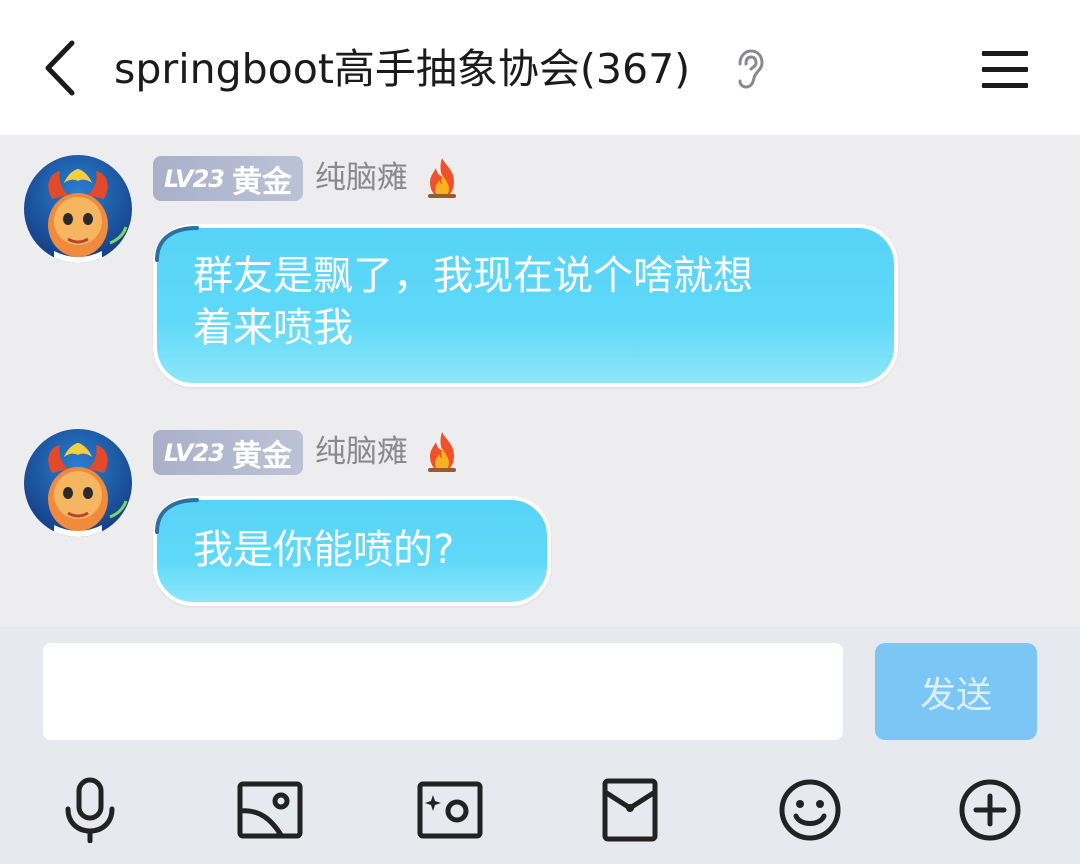  I want to click on message-bubble: 群友是飘了，我现在说个啥就想 着来喷我, so click(525, 305).